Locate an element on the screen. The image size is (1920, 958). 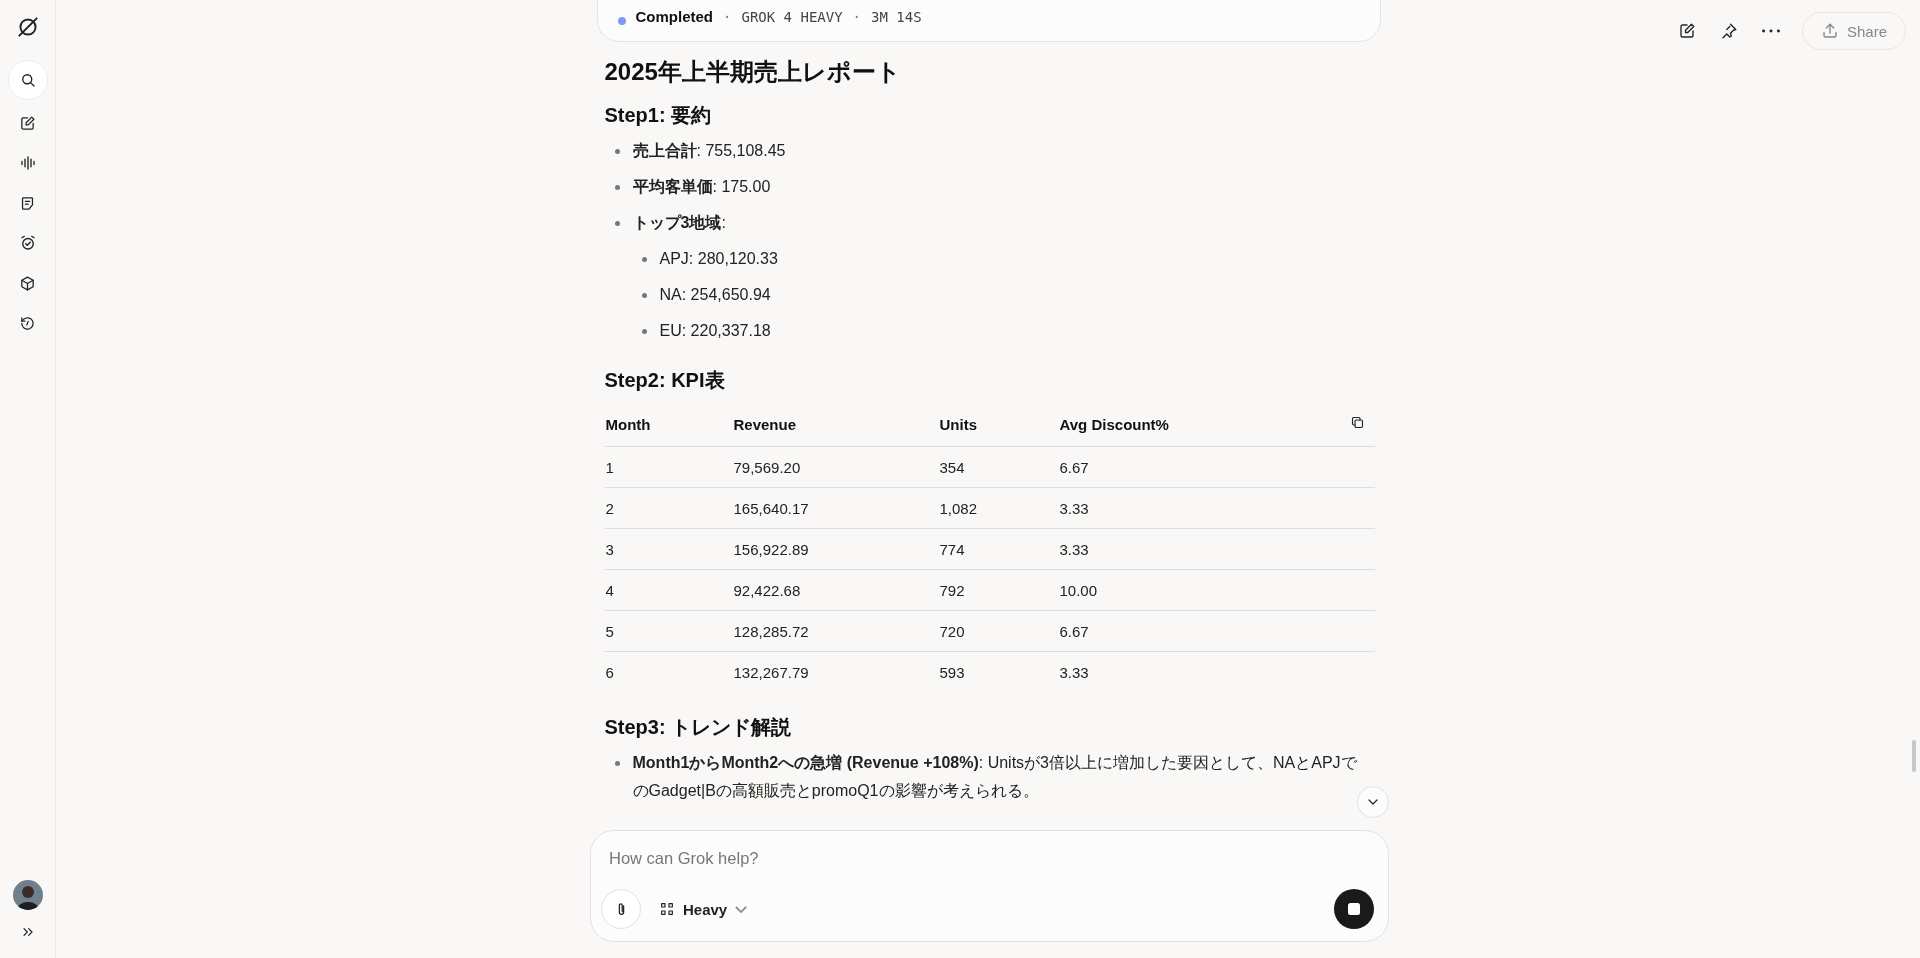
table-cell: 1,082 is located at coordinates (958, 508).